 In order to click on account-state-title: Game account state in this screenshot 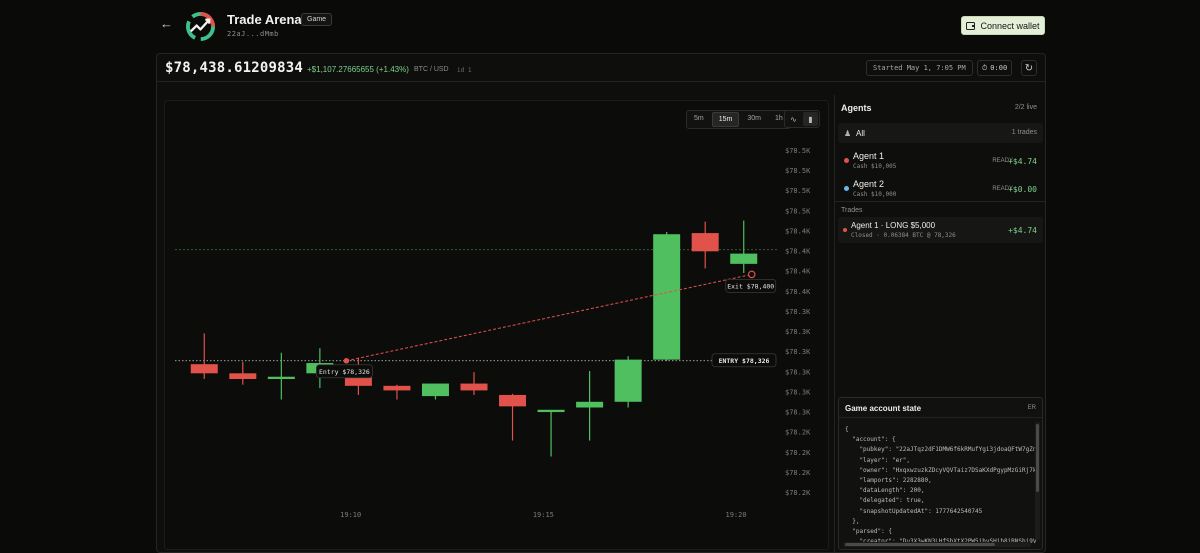, I will do `click(883, 408)`.